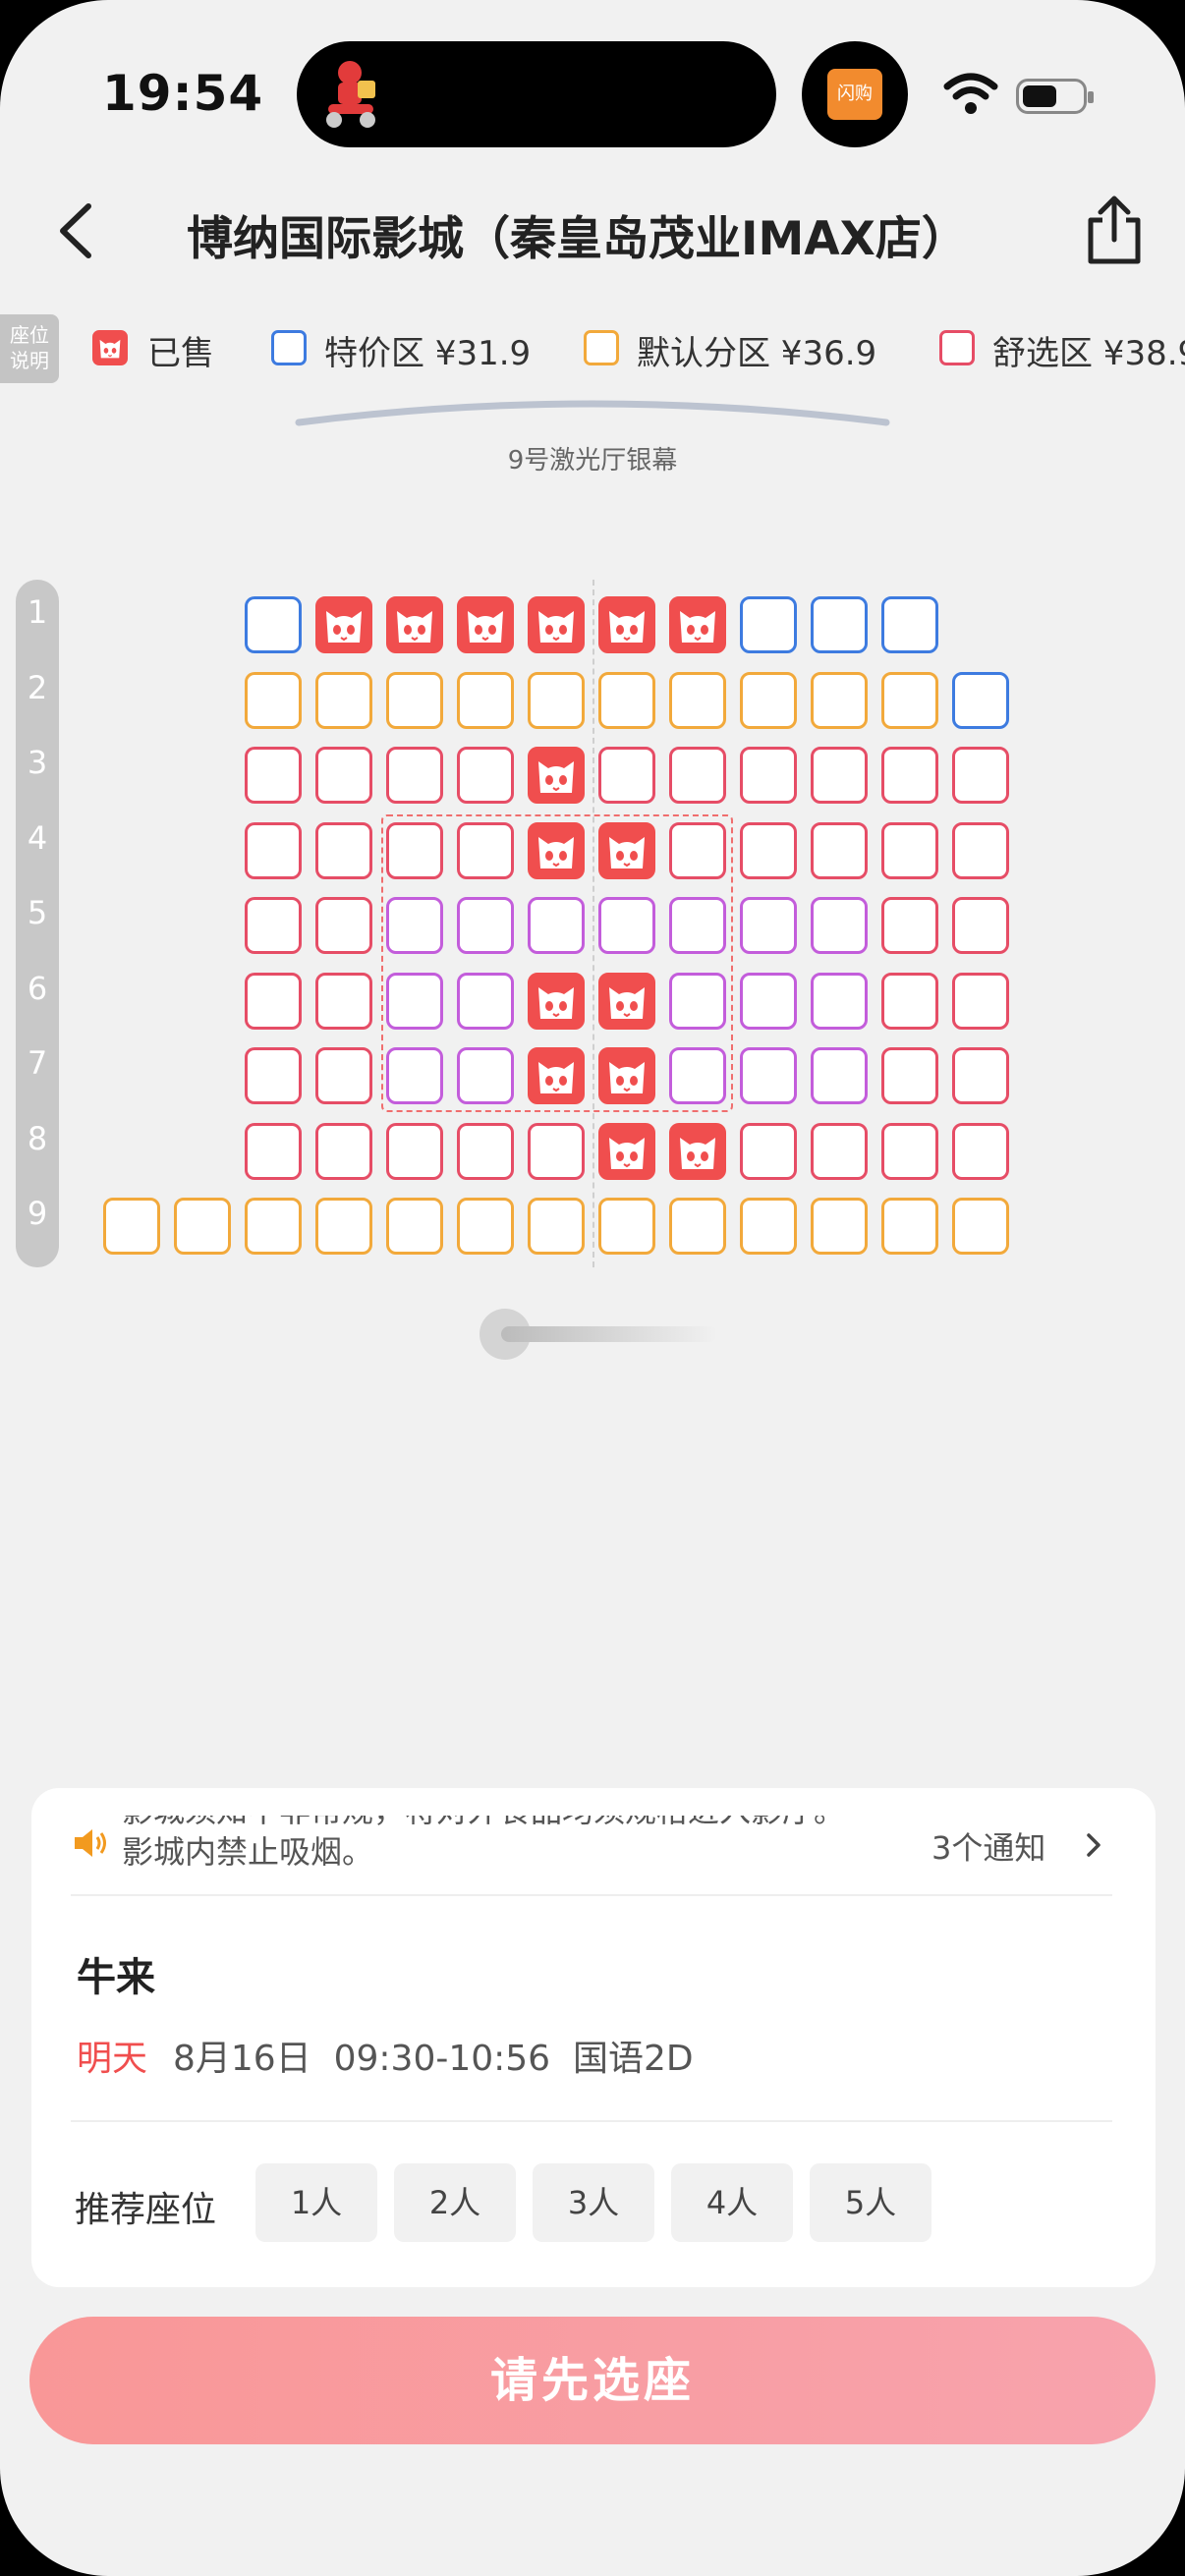 Image resolution: width=1185 pixels, height=2576 pixels. What do you see at coordinates (316, 2202) in the screenshot?
I see `recommend-1-person-button: 1人` at bounding box center [316, 2202].